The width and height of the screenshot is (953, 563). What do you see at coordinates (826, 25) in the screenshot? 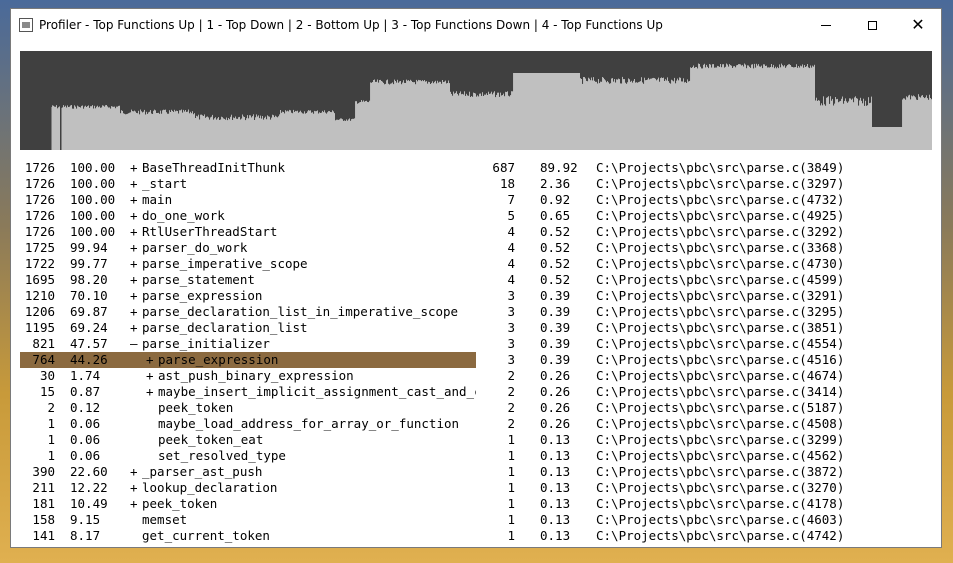
I see `minimize-button` at bounding box center [826, 25].